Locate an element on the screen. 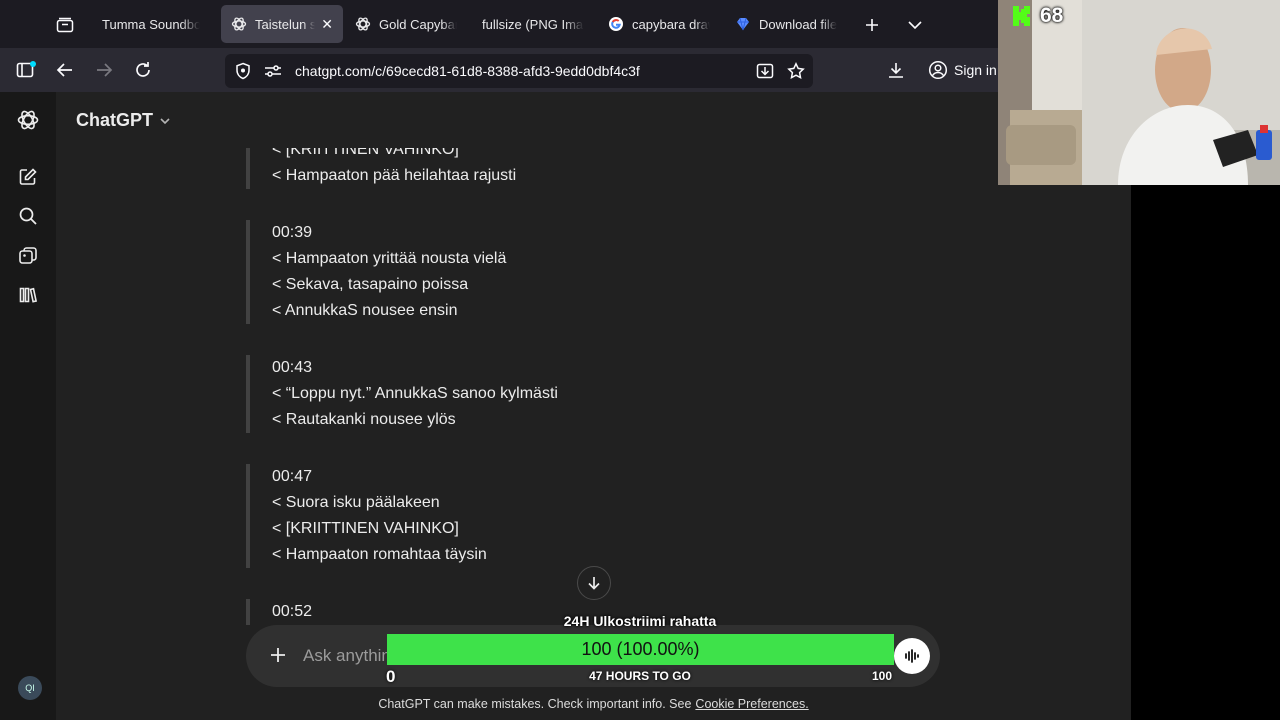  new-tab-button is located at coordinates (872, 25).